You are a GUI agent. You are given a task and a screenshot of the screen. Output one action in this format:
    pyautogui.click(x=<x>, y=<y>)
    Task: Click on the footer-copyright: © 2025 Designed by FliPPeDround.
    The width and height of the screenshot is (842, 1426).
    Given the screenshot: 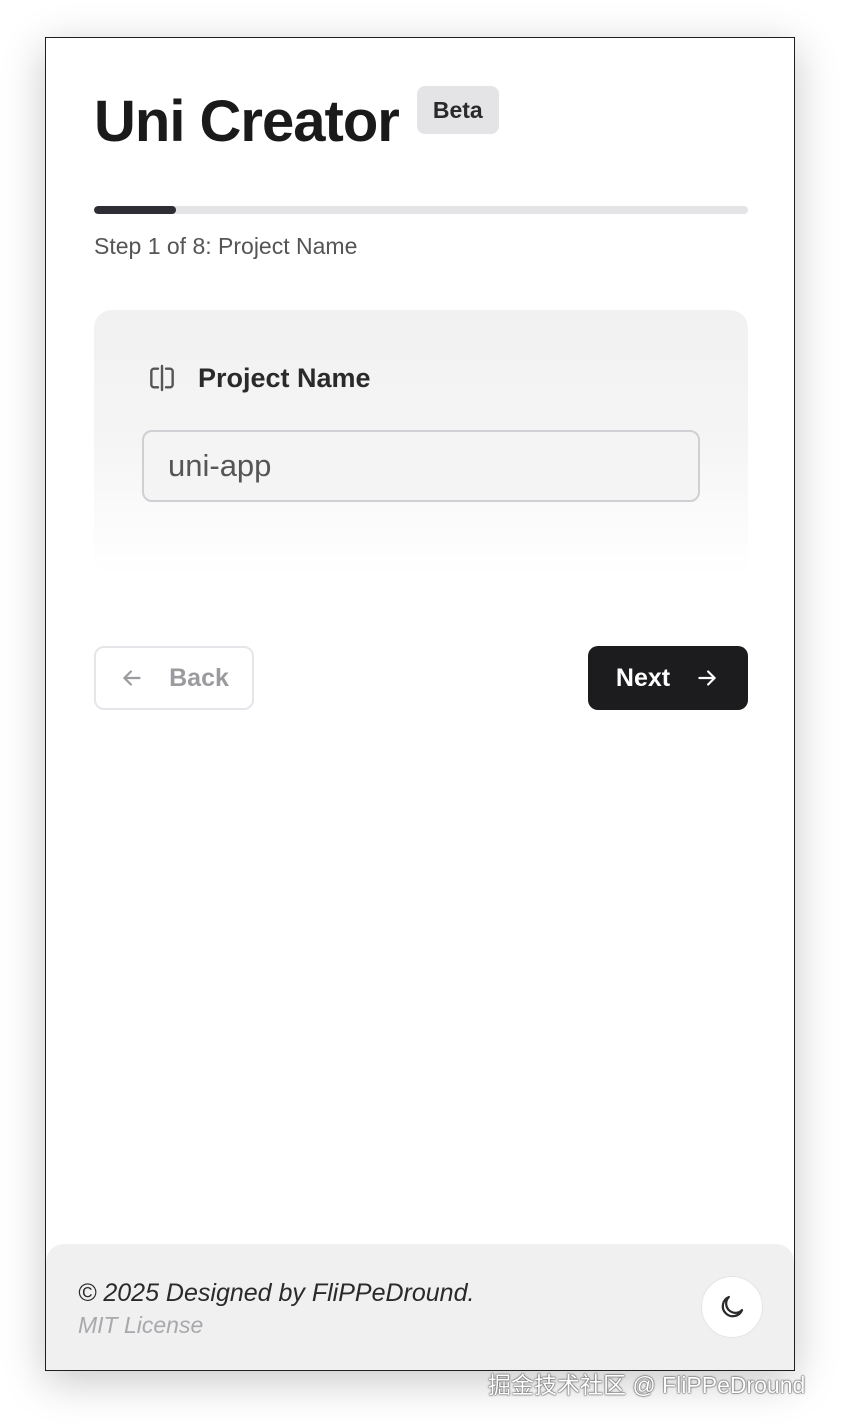 What is the action you would take?
    pyautogui.click(x=276, y=1293)
    